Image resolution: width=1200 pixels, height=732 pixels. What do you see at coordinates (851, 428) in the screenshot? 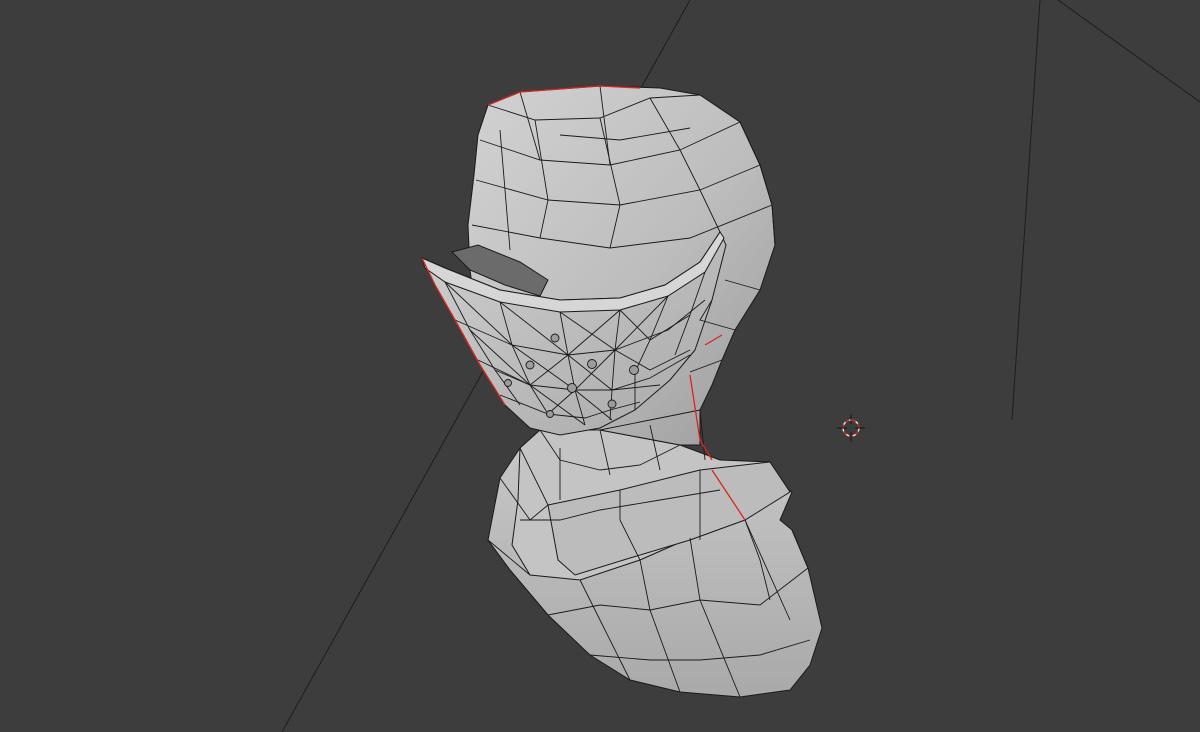
I see `3d-cursor-icon` at bounding box center [851, 428].